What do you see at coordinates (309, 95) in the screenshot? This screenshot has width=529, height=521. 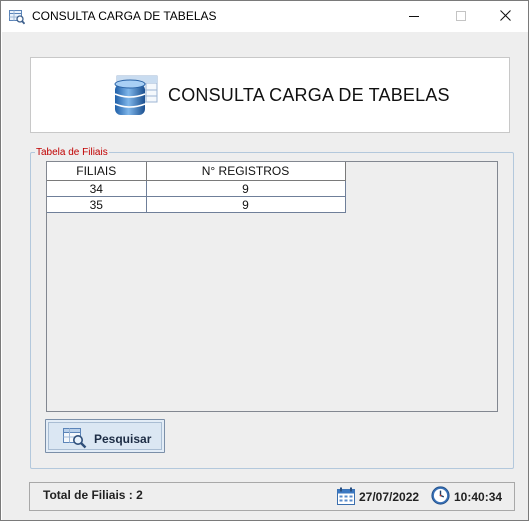 I see `page-title: CONSULTA CARGA DE TABELAS` at bounding box center [309, 95].